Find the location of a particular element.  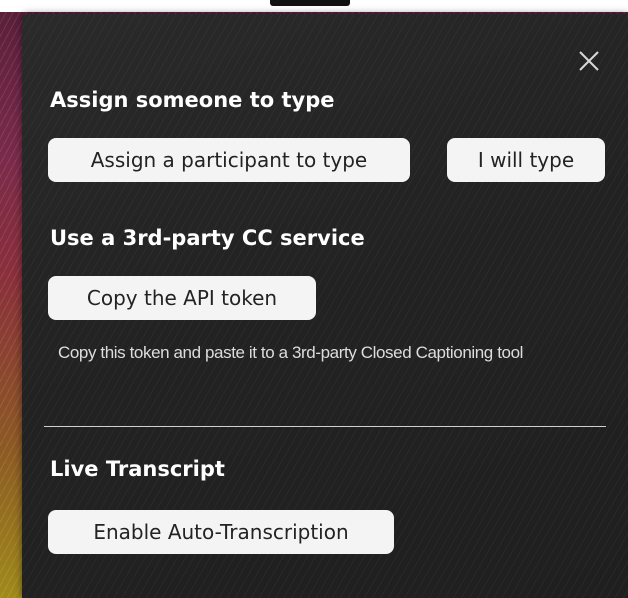

close-icon is located at coordinates (589, 61).